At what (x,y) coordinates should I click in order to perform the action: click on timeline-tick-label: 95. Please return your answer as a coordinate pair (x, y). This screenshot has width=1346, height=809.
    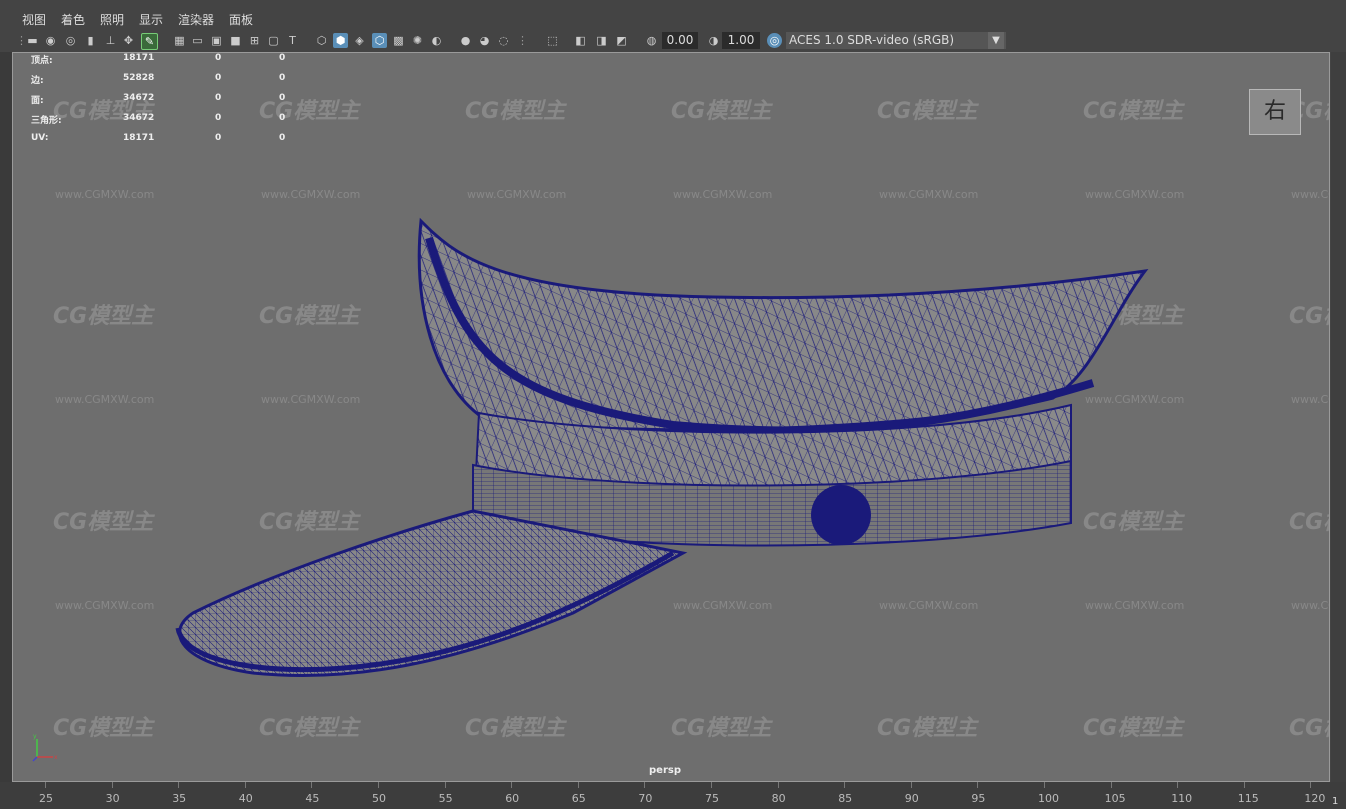
    Looking at the image, I should click on (978, 798).